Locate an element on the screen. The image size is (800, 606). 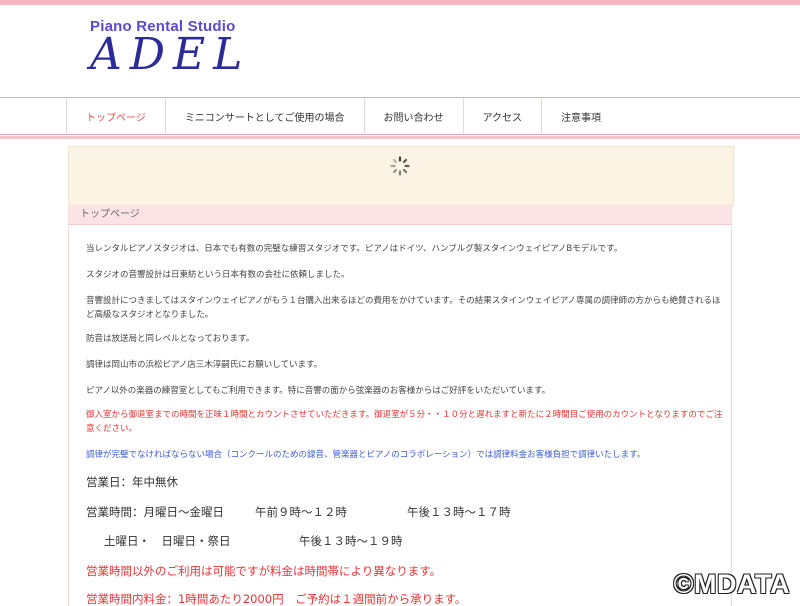
nav-item-contact: お問い合わせ is located at coordinates (413, 116).